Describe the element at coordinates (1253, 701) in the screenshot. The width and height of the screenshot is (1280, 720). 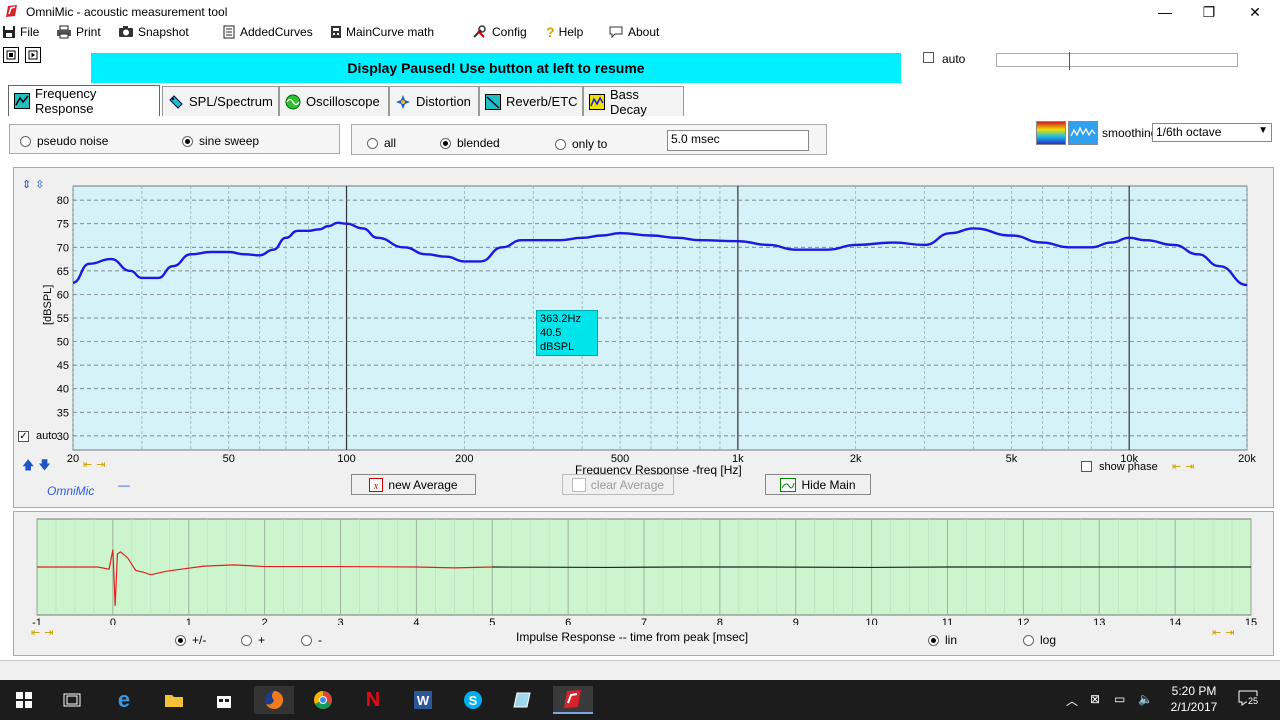
I see `notification-count: 25` at that location.